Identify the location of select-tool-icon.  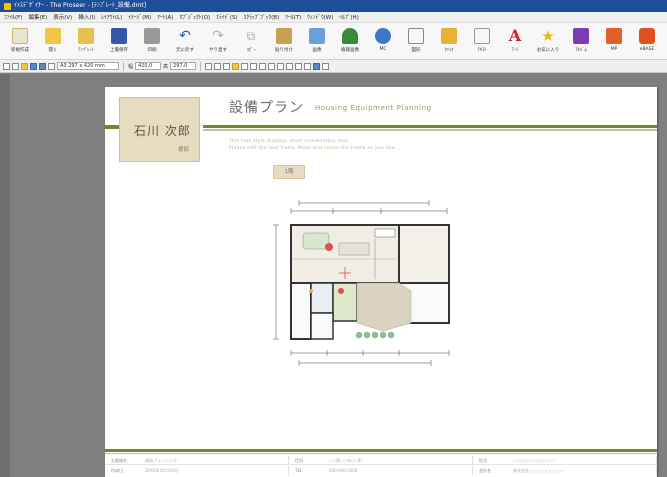
(6, 66).